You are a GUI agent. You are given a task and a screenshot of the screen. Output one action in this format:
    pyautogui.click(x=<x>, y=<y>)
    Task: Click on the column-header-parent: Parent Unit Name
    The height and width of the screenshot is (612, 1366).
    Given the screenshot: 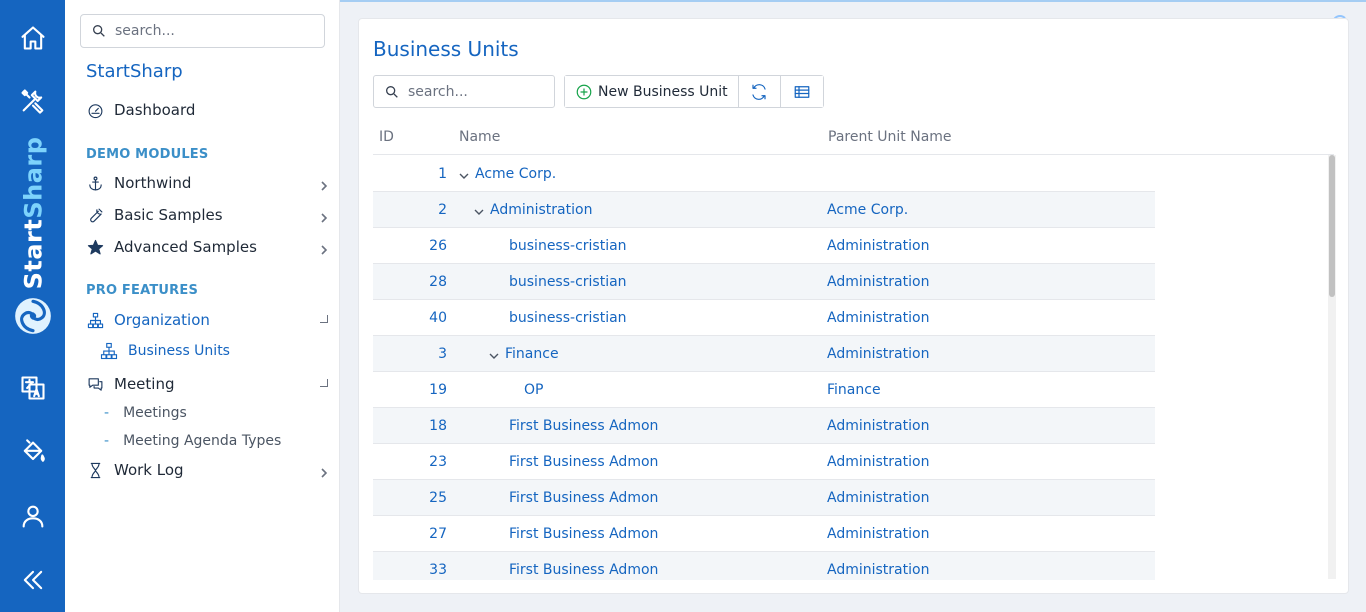 What is the action you would take?
    pyautogui.click(x=890, y=137)
    